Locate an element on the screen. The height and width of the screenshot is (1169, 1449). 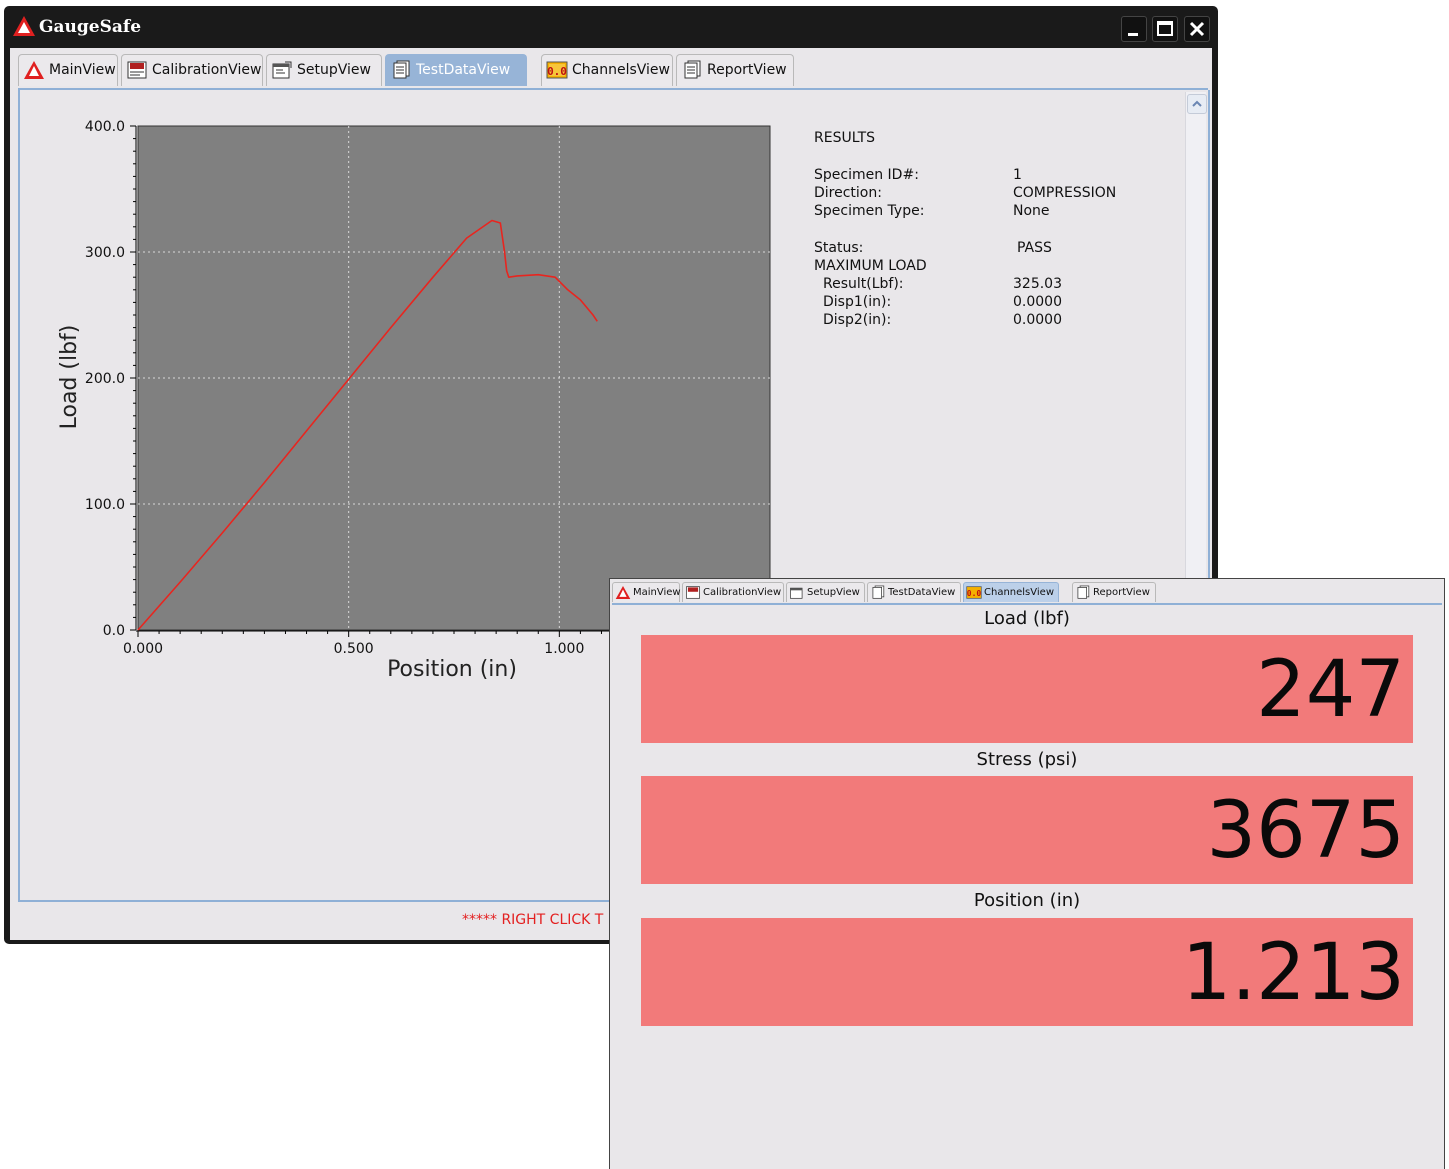
results-heading: RESULTS is located at coordinates (845, 138).